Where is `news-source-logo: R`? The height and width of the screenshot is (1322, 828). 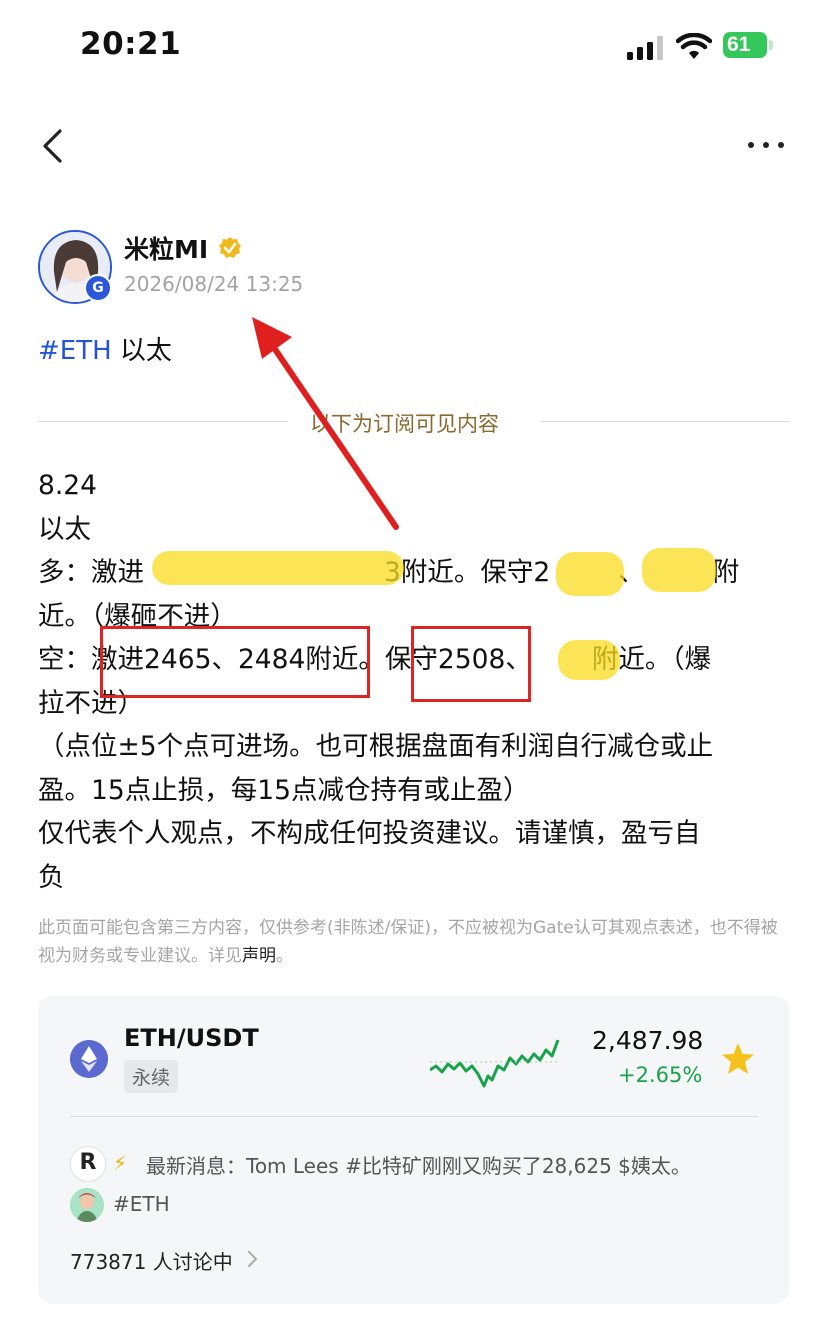
news-source-logo: R is located at coordinates (88, 1164).